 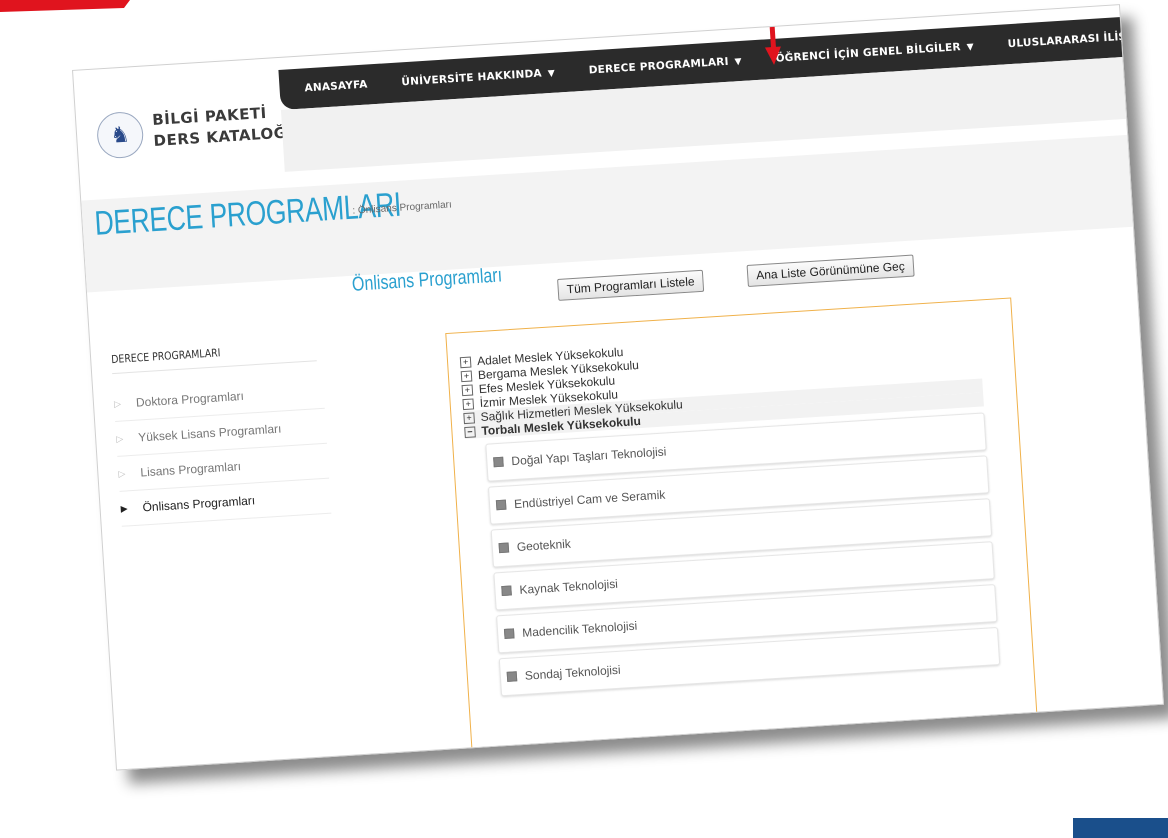 What do you see at coordinates (830, 270) in the screenshot?
I see `main-list-view-button: Ana Liste Görünümüne Geç` at bounding box center [830, 270].